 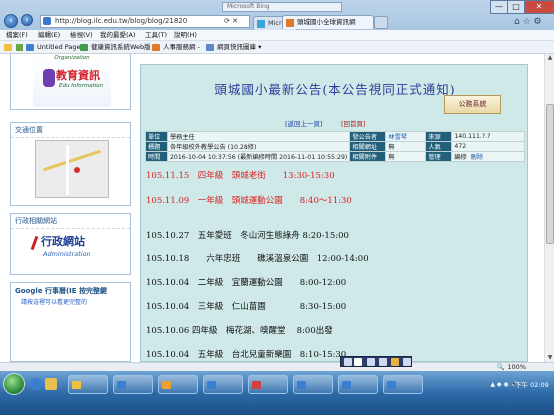 What do you see at coordinates (14, 384) in the screenshot?
I see `start-button` at bounding box center [14, 384].